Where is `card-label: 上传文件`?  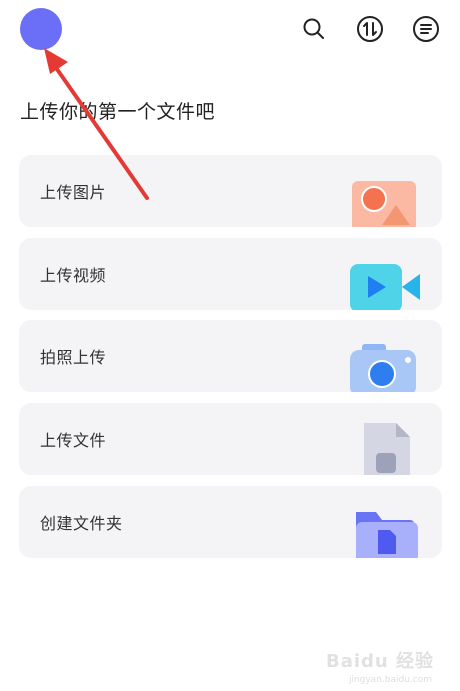 card-label: 上传文件 is located at coordinates (73, 440).